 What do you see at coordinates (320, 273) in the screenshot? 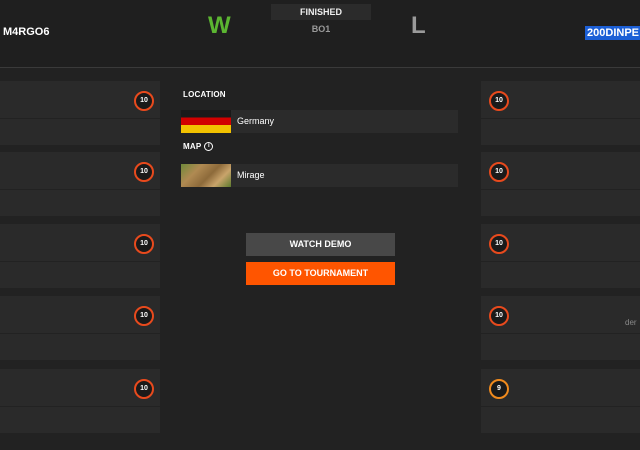
I see `go-to-tournament-button: GO TO TOURNAMENT` at bounding box center [320, 273].